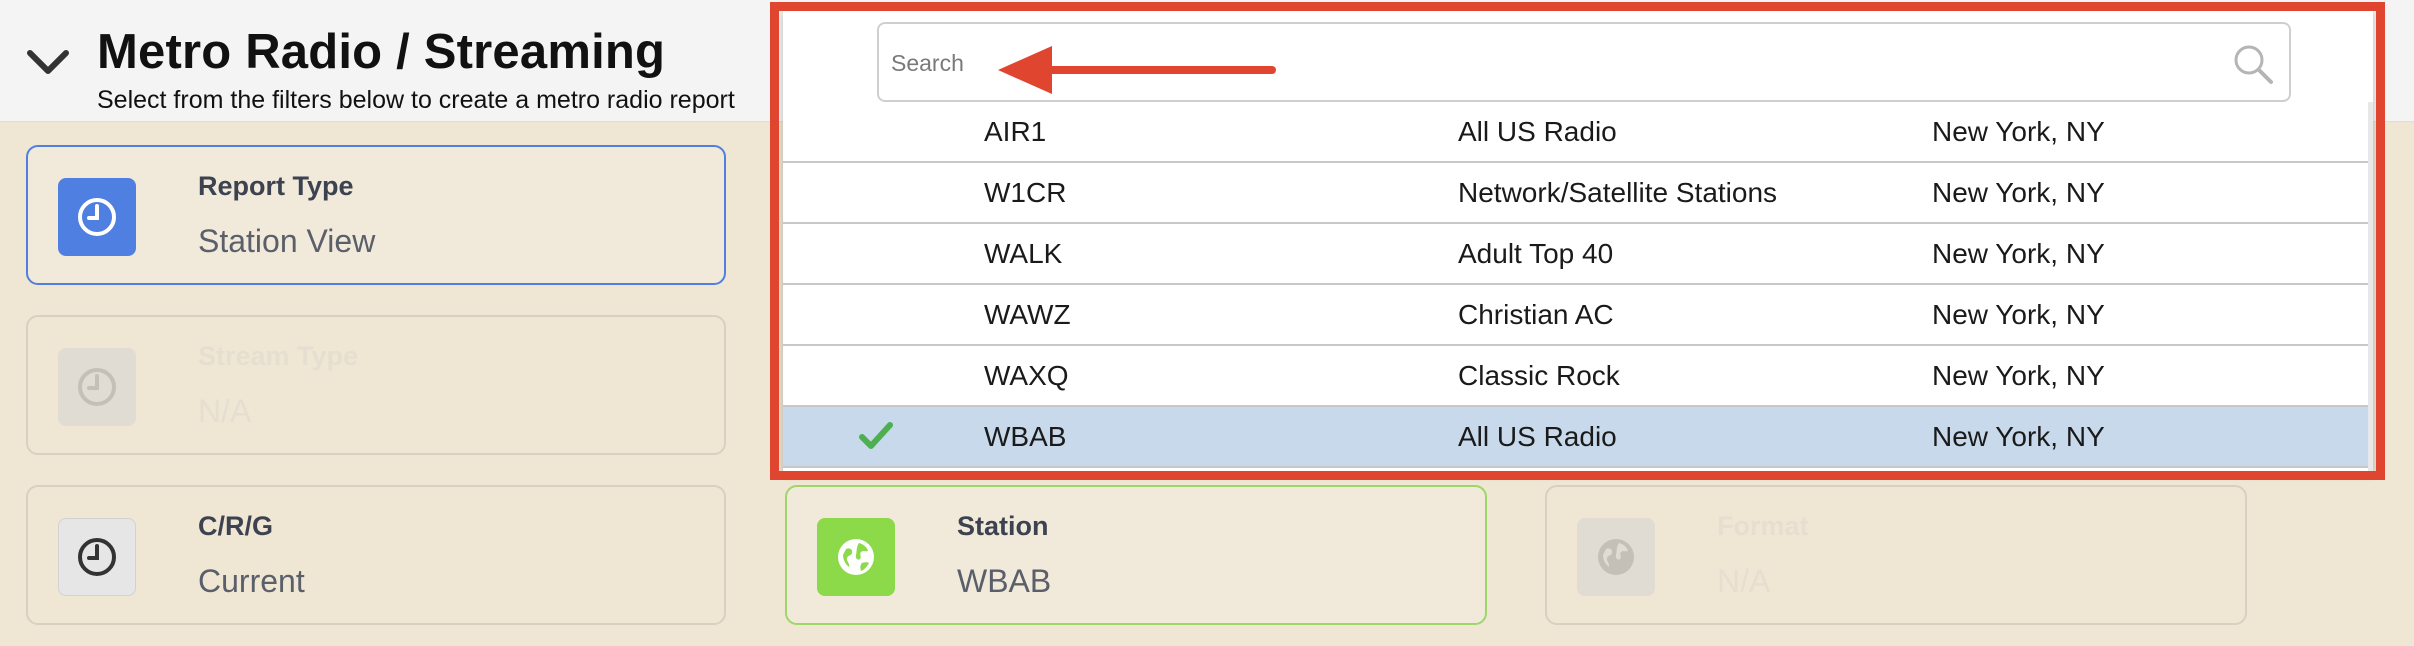 Image resolution: width=2414 pixels, height=646 pixels. What do you see at coordinates (1536, 314) in the screenshot?
I see `station-format: Christian AC` at bounding box center [1536, 314].